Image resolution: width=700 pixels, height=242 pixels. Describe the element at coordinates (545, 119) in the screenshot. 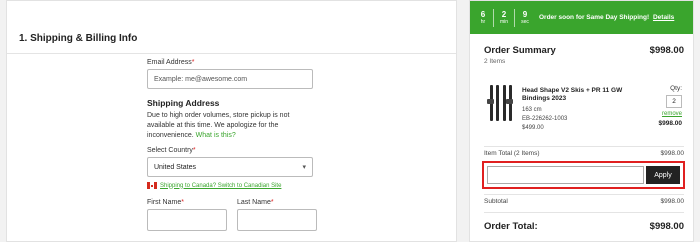

I see `product-sku: EB-226262-1003` at that location.